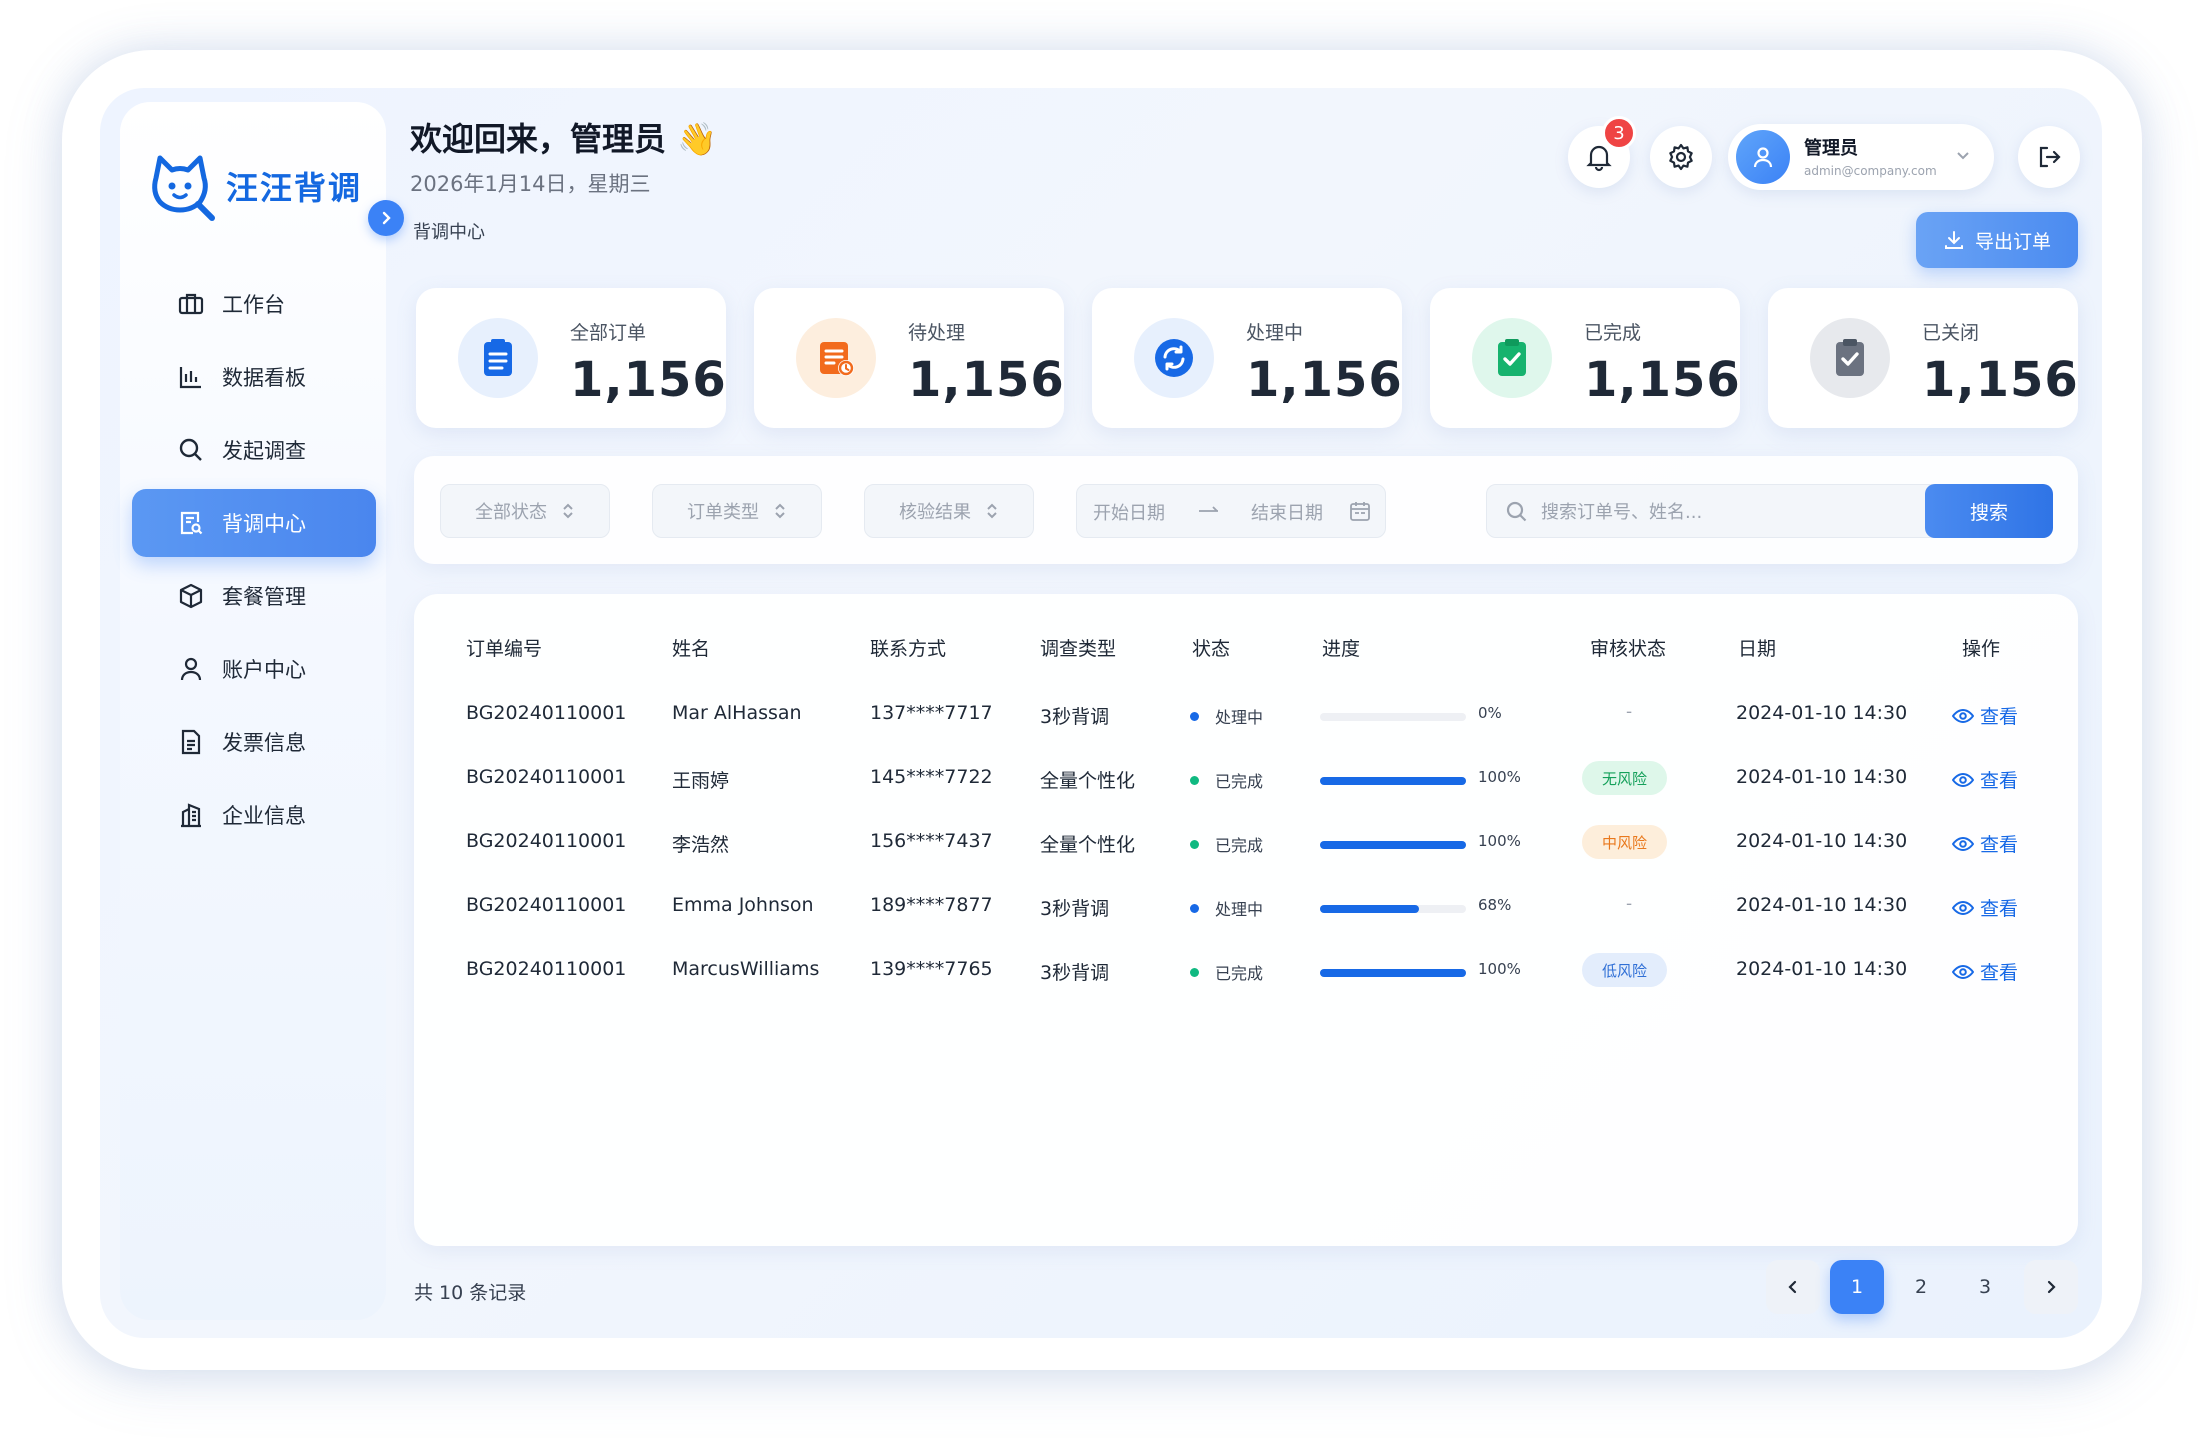 The image size is (2202, 1449). I want to click on sidebar-item-company: 企业信息, so click(254, 815).